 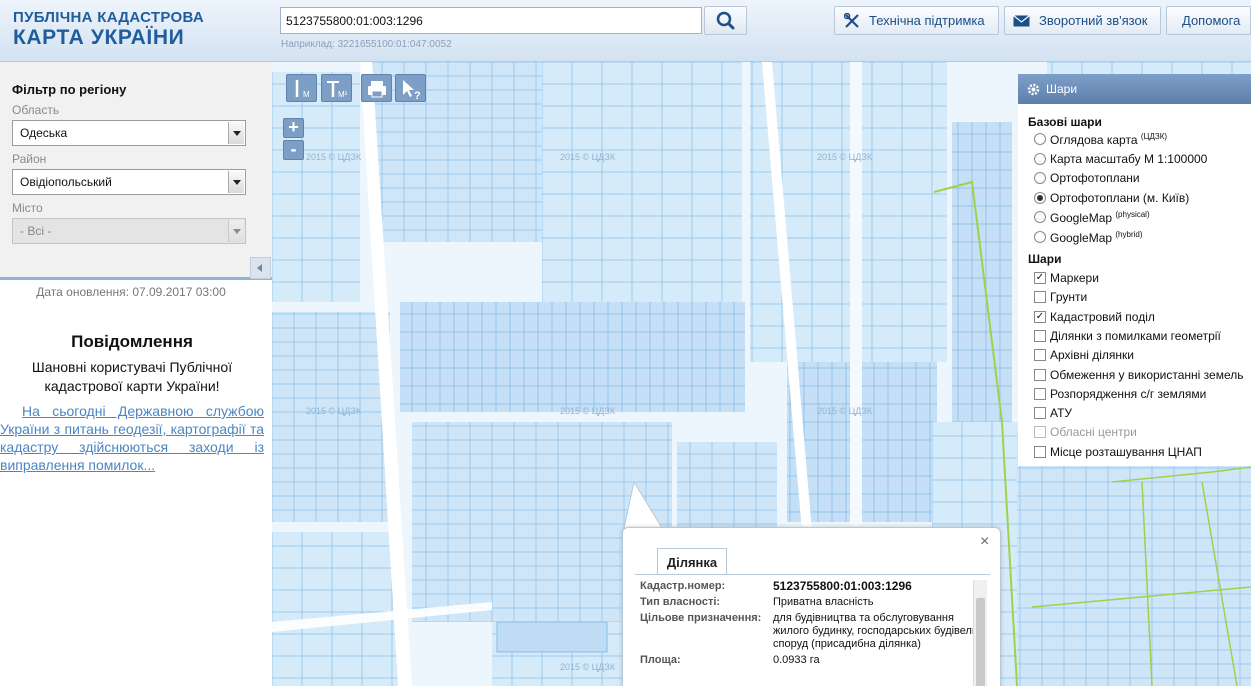 I want to click on measure-line-button: М, so click(x=301, y=88).